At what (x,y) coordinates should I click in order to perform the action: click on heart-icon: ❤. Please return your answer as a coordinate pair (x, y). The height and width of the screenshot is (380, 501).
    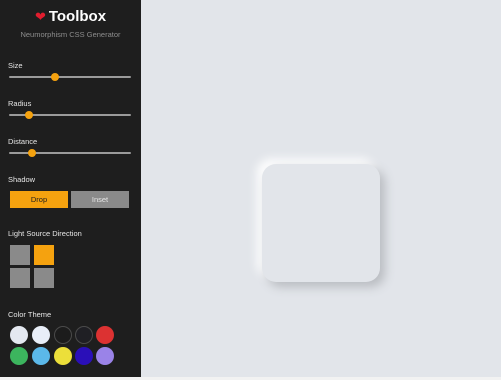
    Looking at the image, I should click on (40, 16).